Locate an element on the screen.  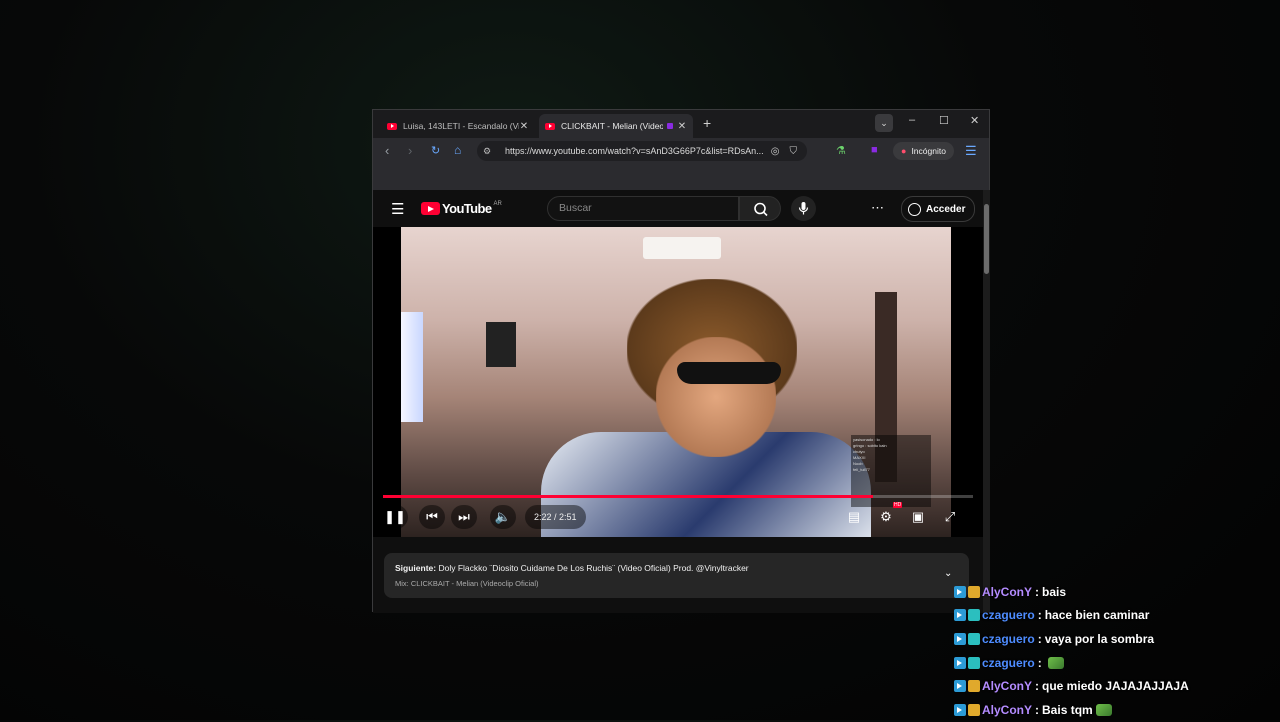
up-next-prefix: Siguiente: is located at coordinates (416, 568).